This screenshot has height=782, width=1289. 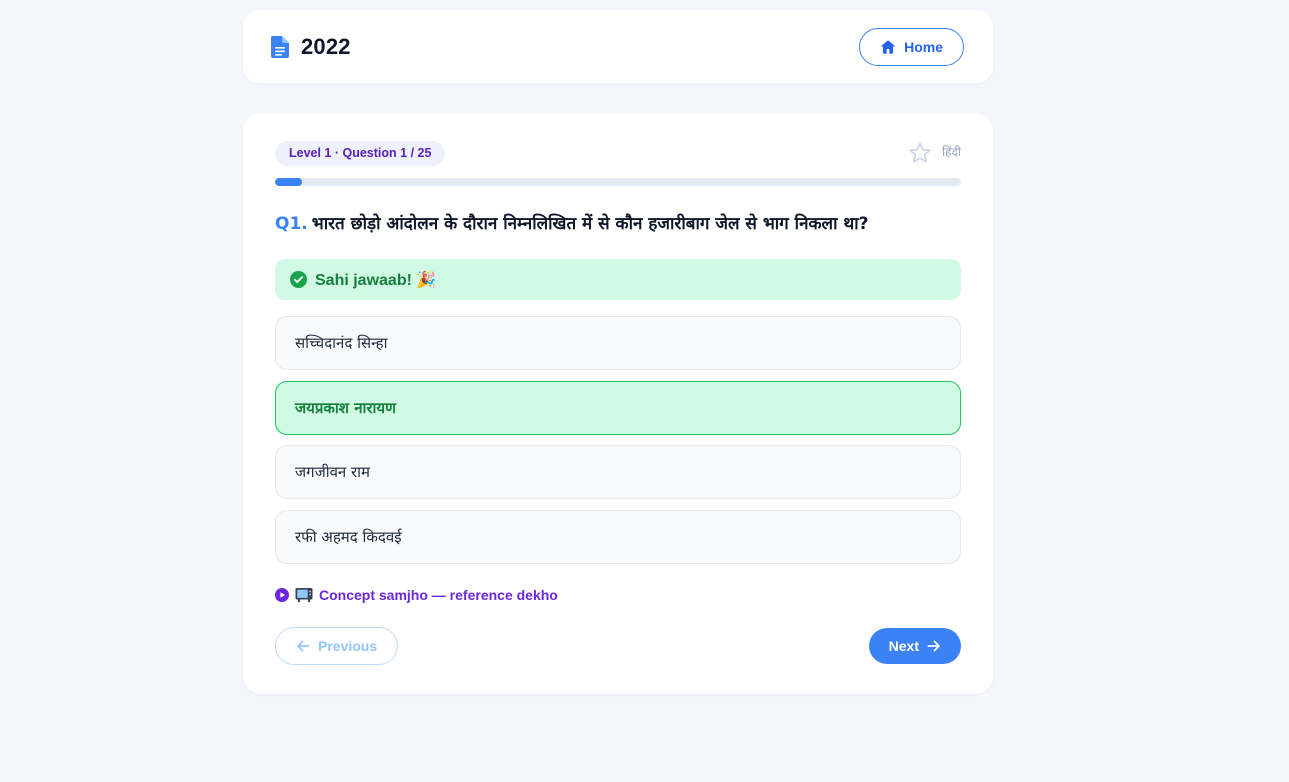 I want to click on play-circle-icon, so click(x=282, y=595).